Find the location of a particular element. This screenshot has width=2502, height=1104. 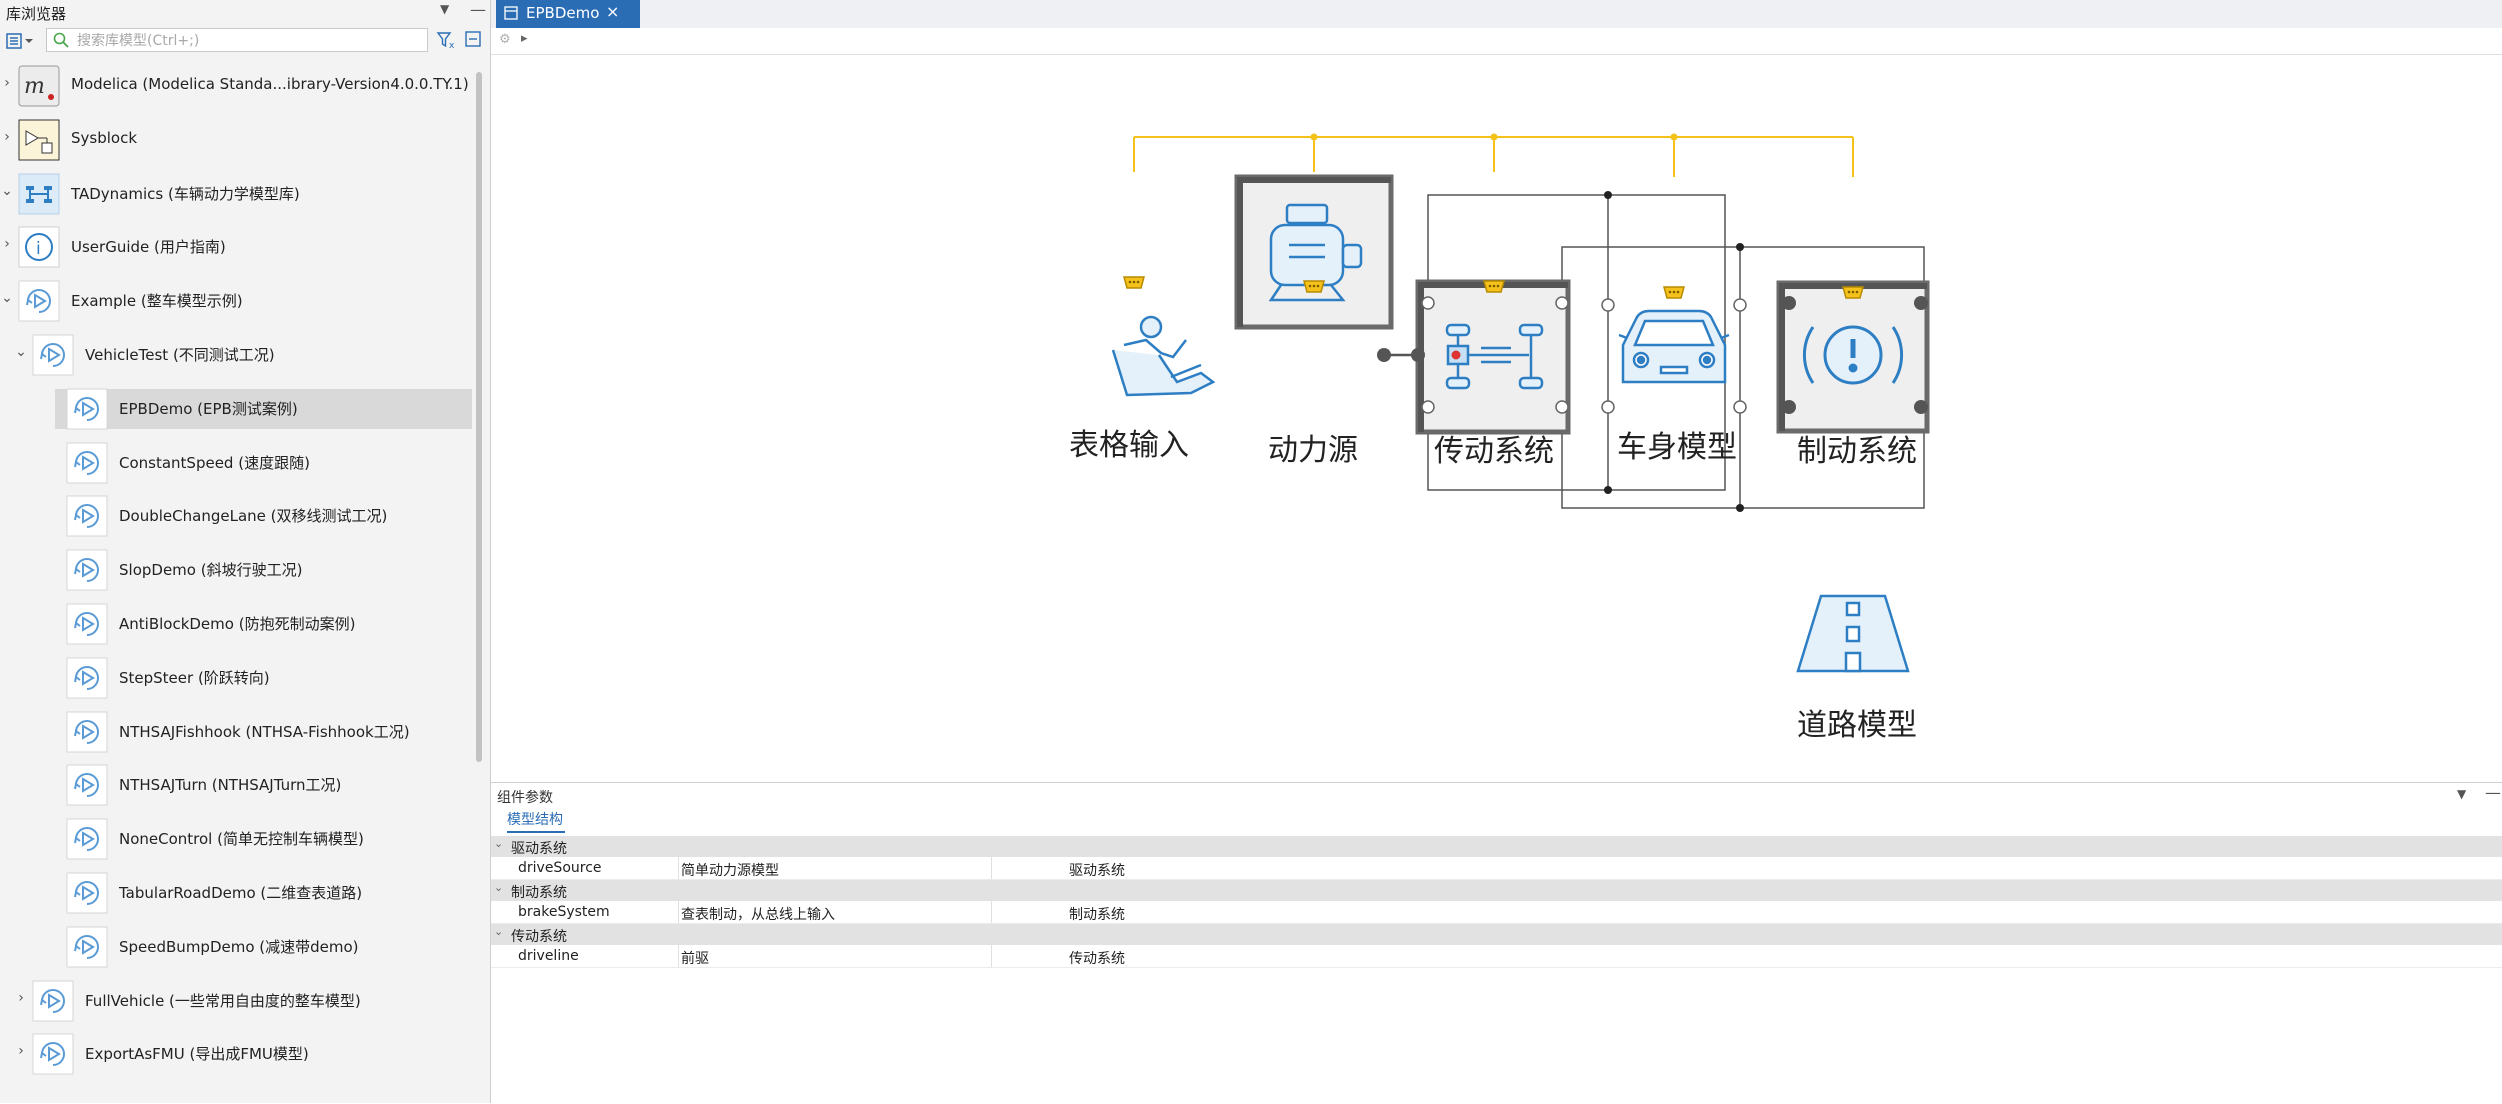

tree-item: AntiBlockDemo (防抱死制动案例) is located at coordinates (236, 624).